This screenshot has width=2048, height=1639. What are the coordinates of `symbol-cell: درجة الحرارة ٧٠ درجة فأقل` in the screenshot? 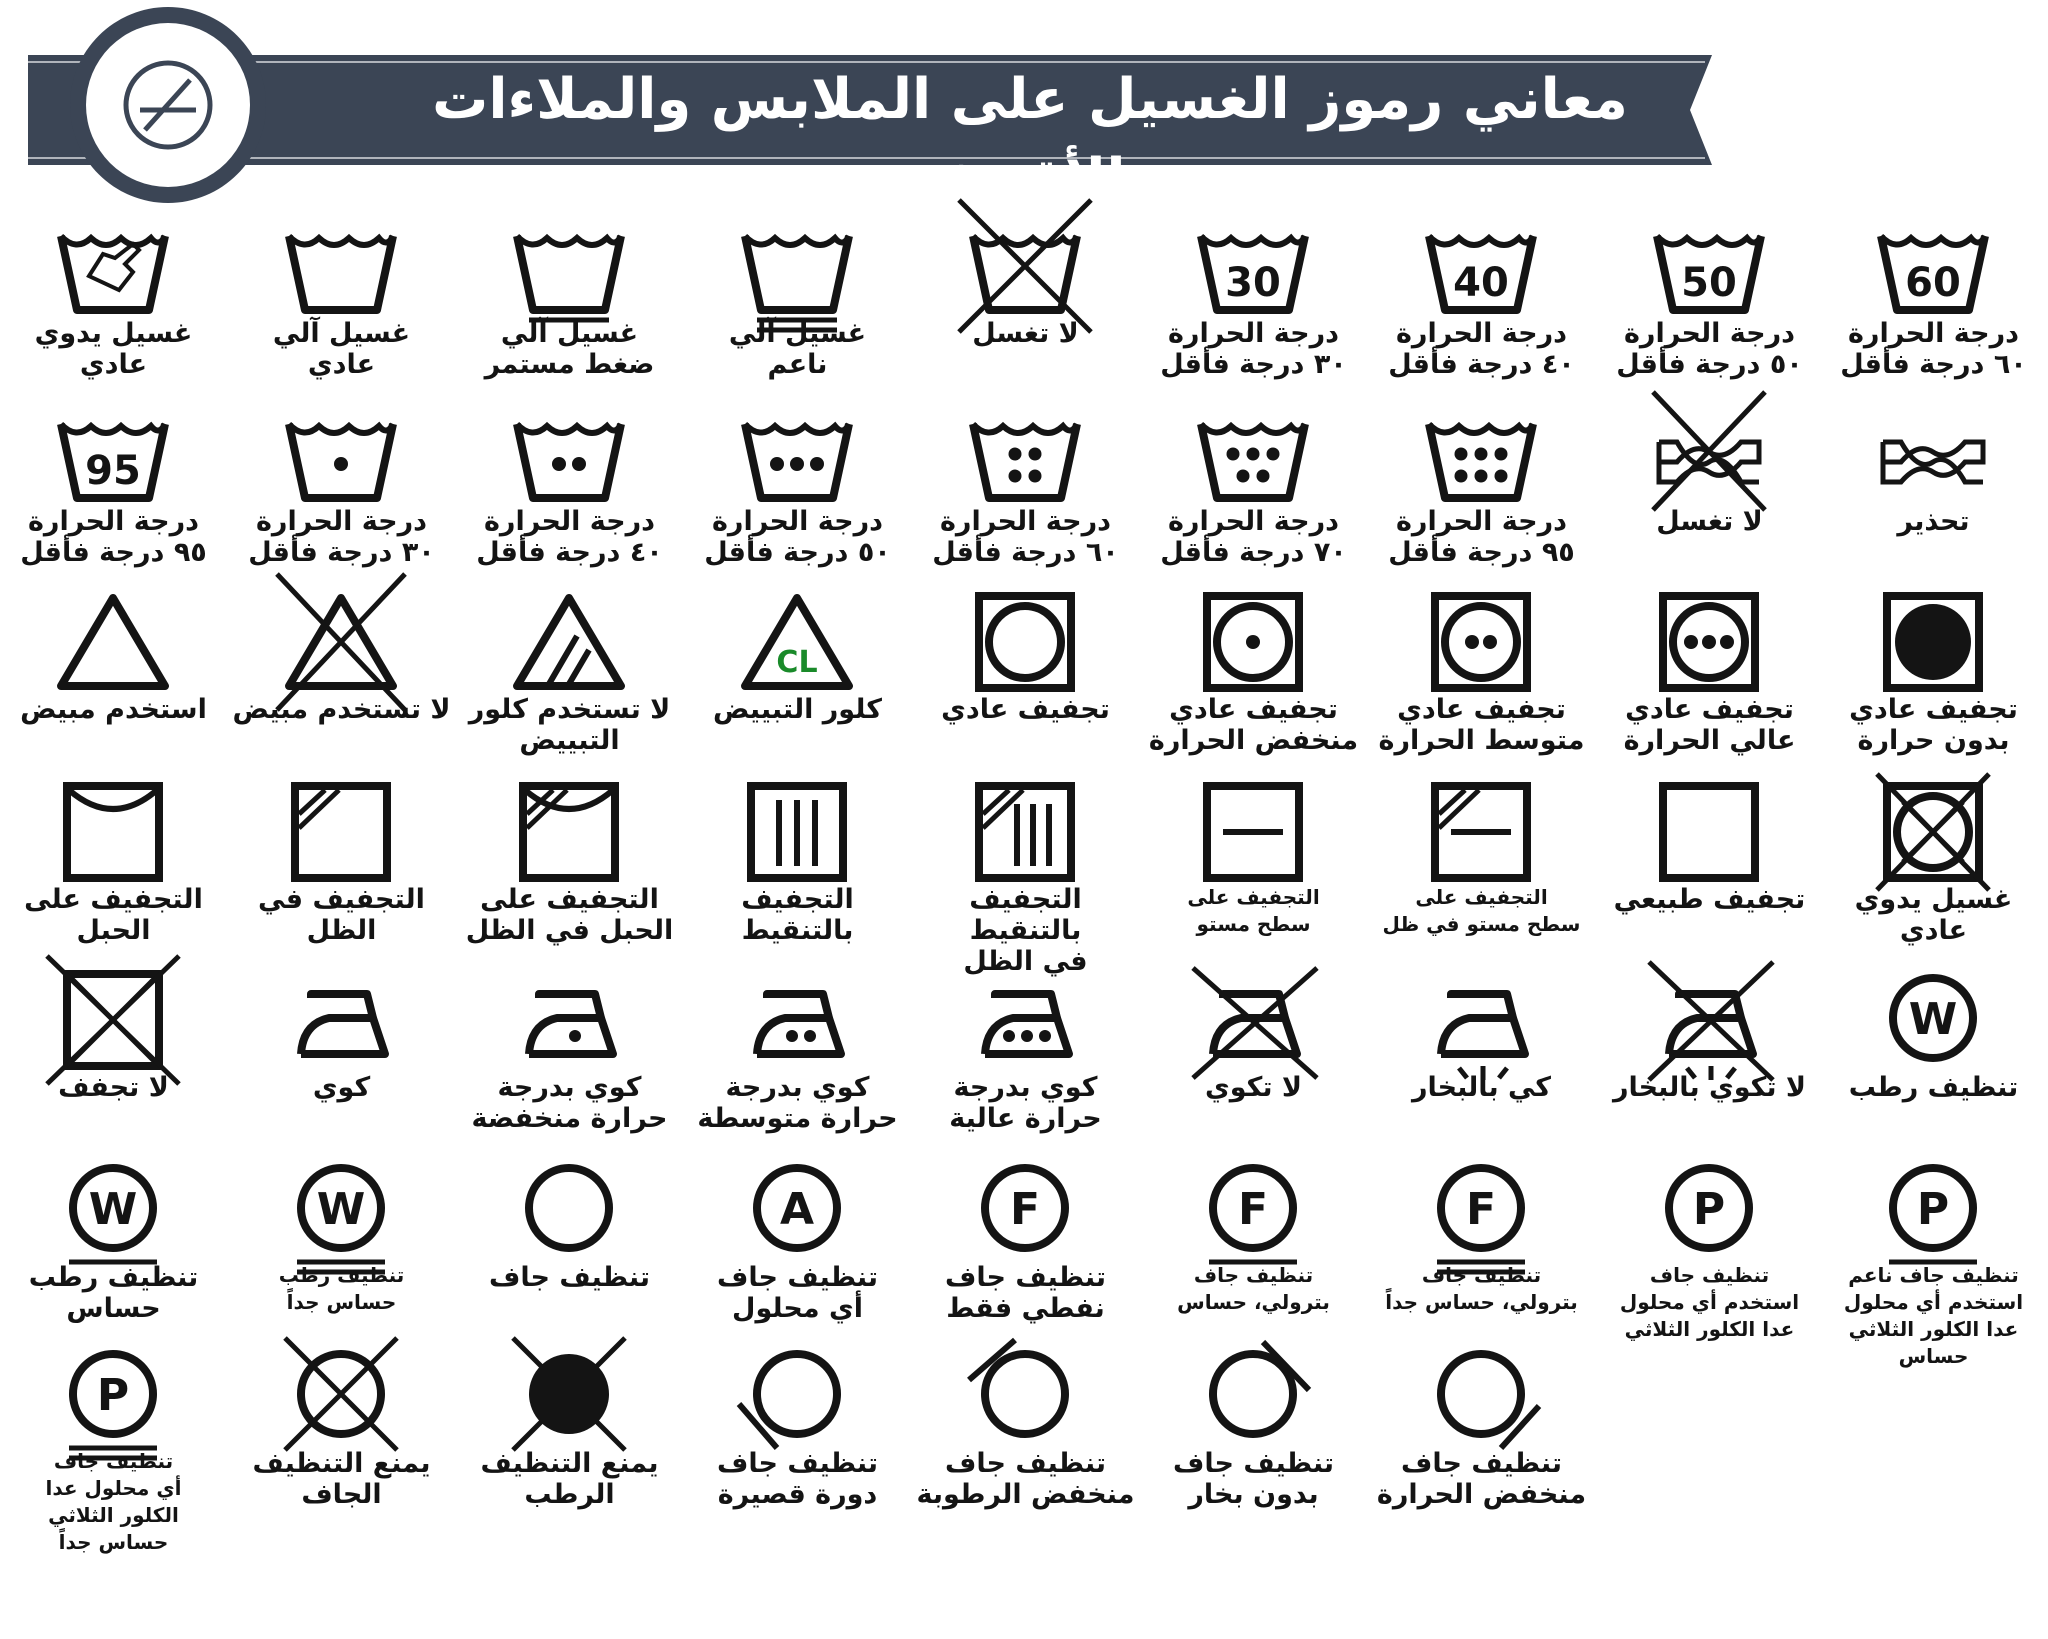 It's located at (1253, 483).